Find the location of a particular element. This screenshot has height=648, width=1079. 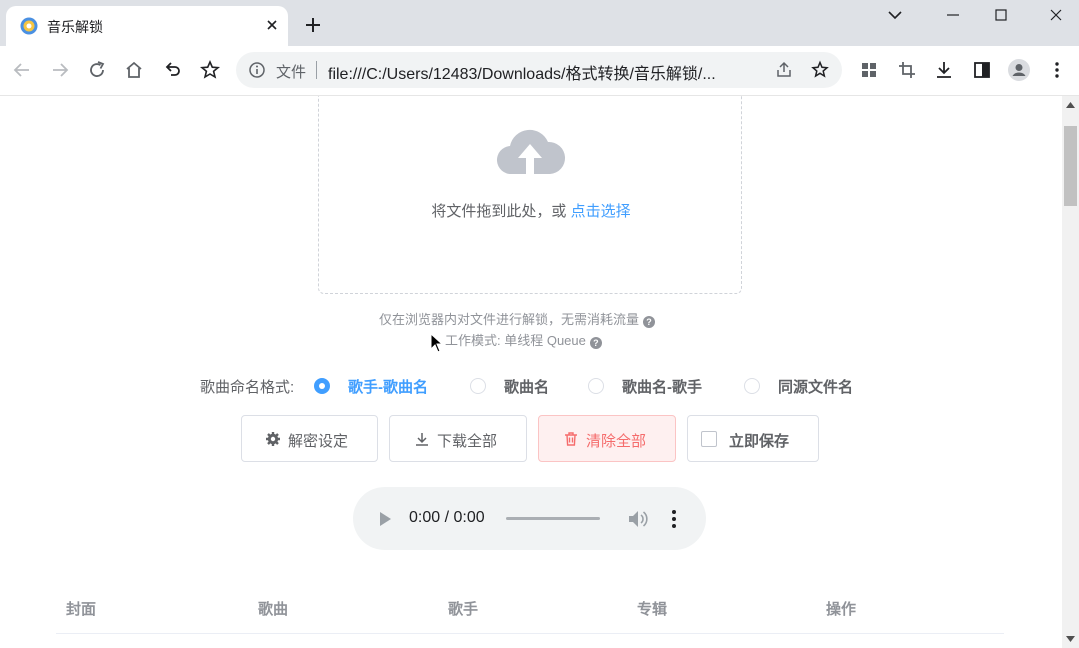

naming-option-label: 歌曲名-歌手 is located at coordinates (662, 387).